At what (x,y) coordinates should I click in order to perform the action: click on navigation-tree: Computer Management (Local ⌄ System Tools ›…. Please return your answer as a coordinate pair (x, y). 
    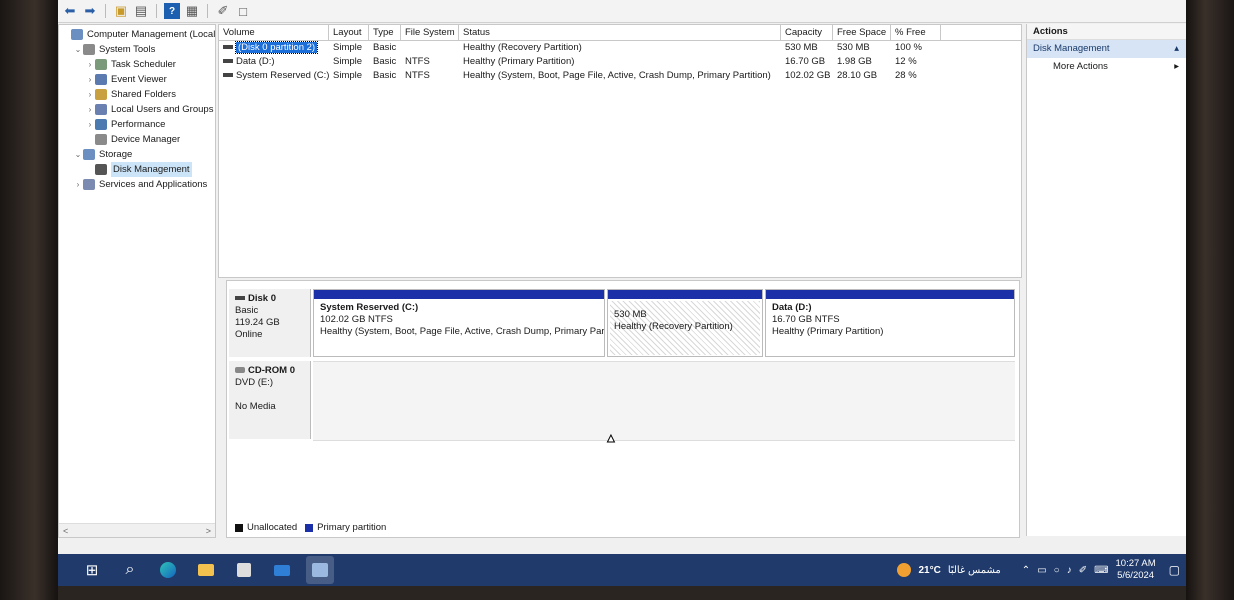
    Looking at the image, I should click on (137, 281).